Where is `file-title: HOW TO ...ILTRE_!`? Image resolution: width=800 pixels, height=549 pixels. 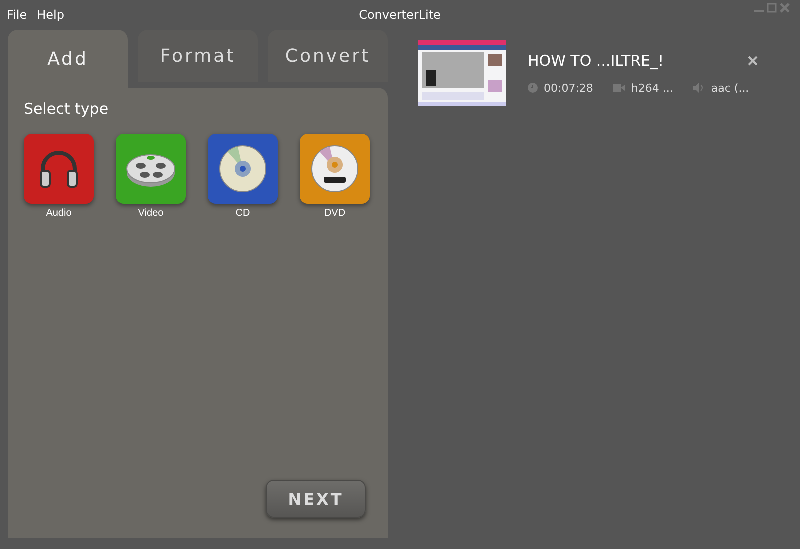 file-title: HOW TO ...ILTRE_! is located at coordinates (596, 61).